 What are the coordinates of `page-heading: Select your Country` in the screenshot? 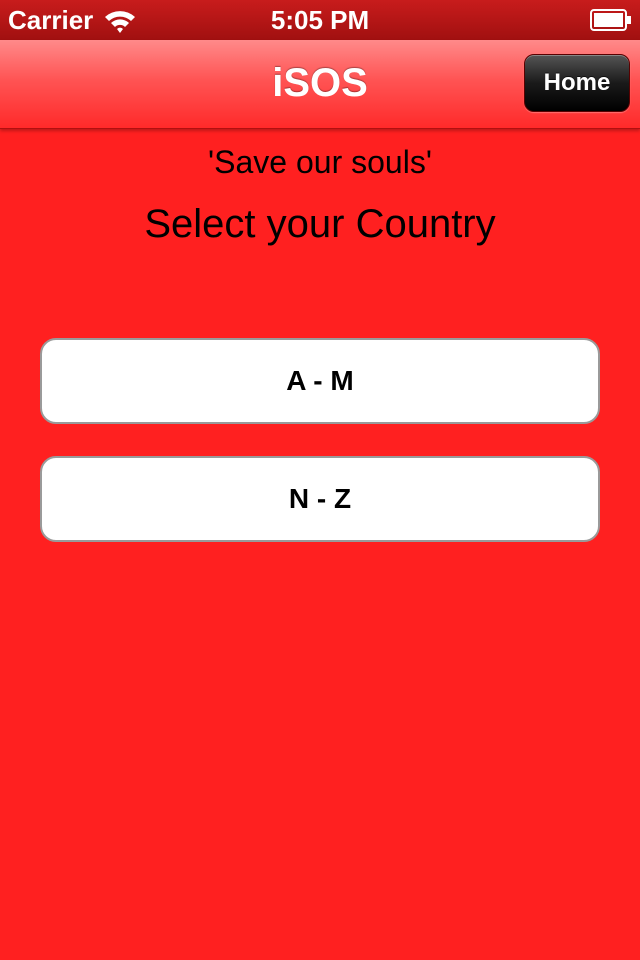 It's located at (320, 224).